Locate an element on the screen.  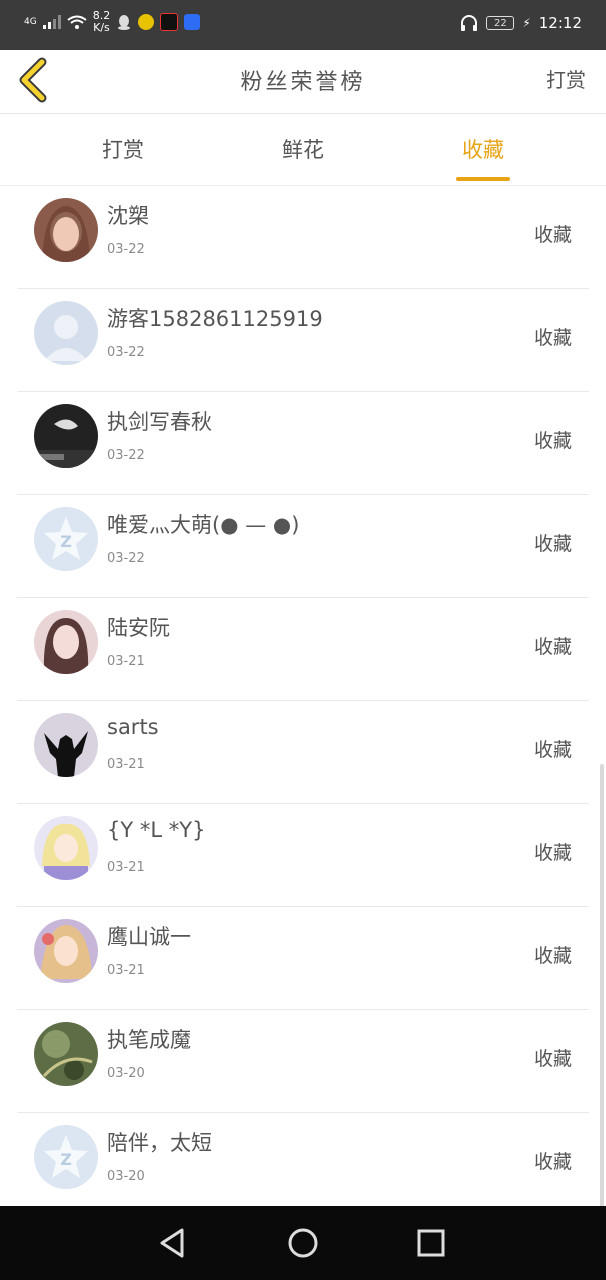
user-name: 执笔成魔 is located at coordinates (149, 1040).